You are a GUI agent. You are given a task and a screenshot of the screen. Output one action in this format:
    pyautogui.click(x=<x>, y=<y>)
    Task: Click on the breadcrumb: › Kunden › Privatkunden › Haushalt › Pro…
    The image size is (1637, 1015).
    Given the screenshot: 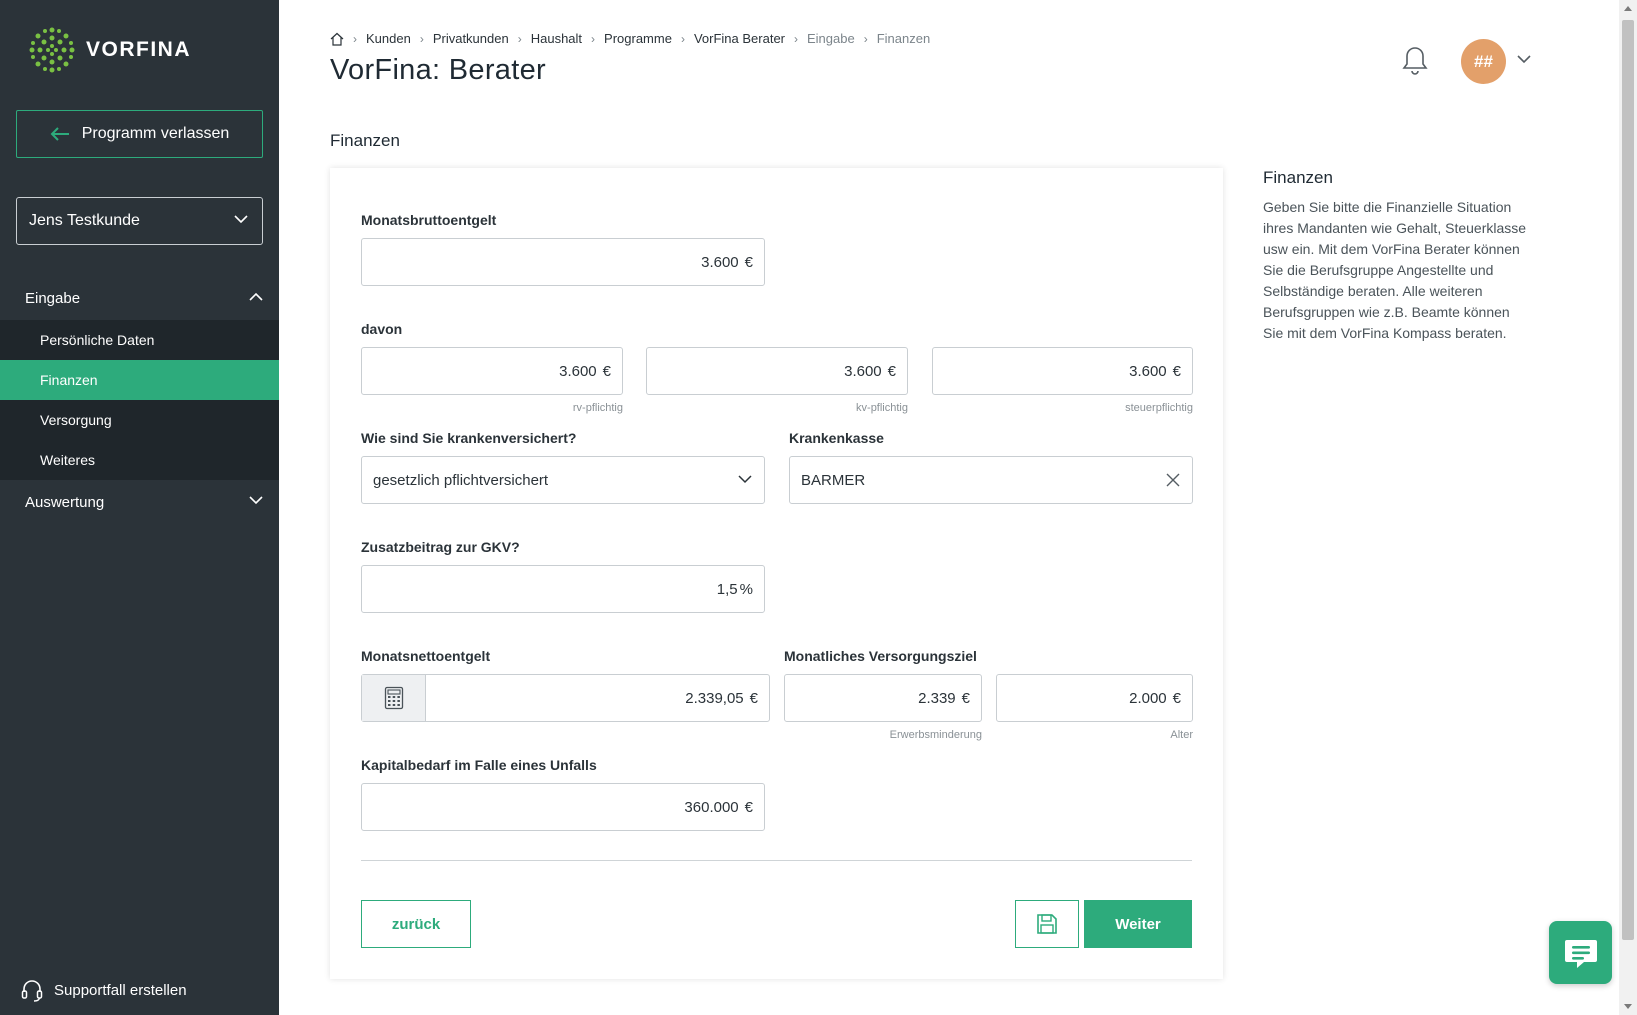 What is the action you would take?
    pyautogui.click(x=630, y=38)
    